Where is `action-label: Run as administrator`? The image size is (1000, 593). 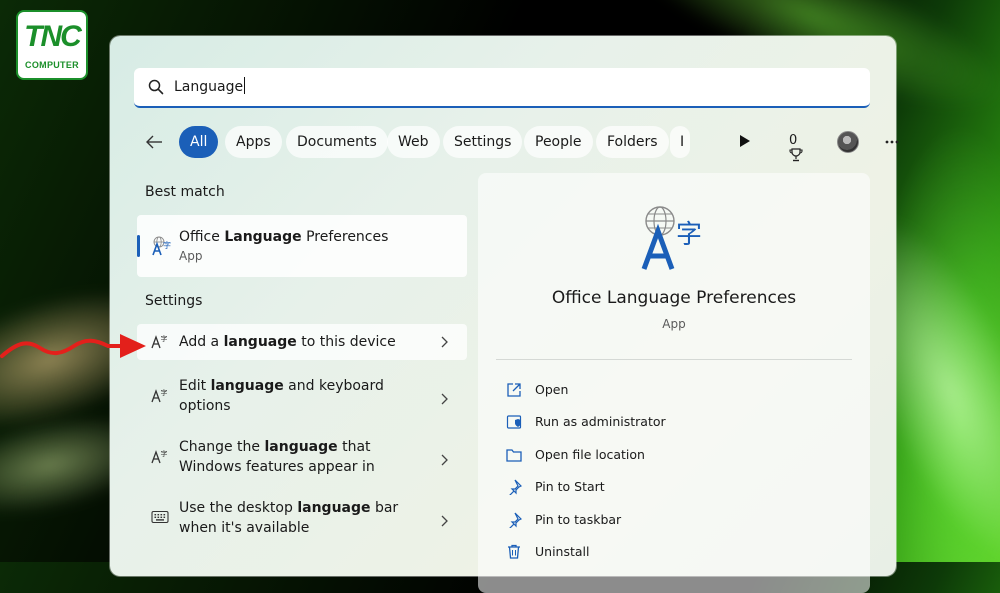 action-label: Run as administrator is located at coordinates (600, 421).